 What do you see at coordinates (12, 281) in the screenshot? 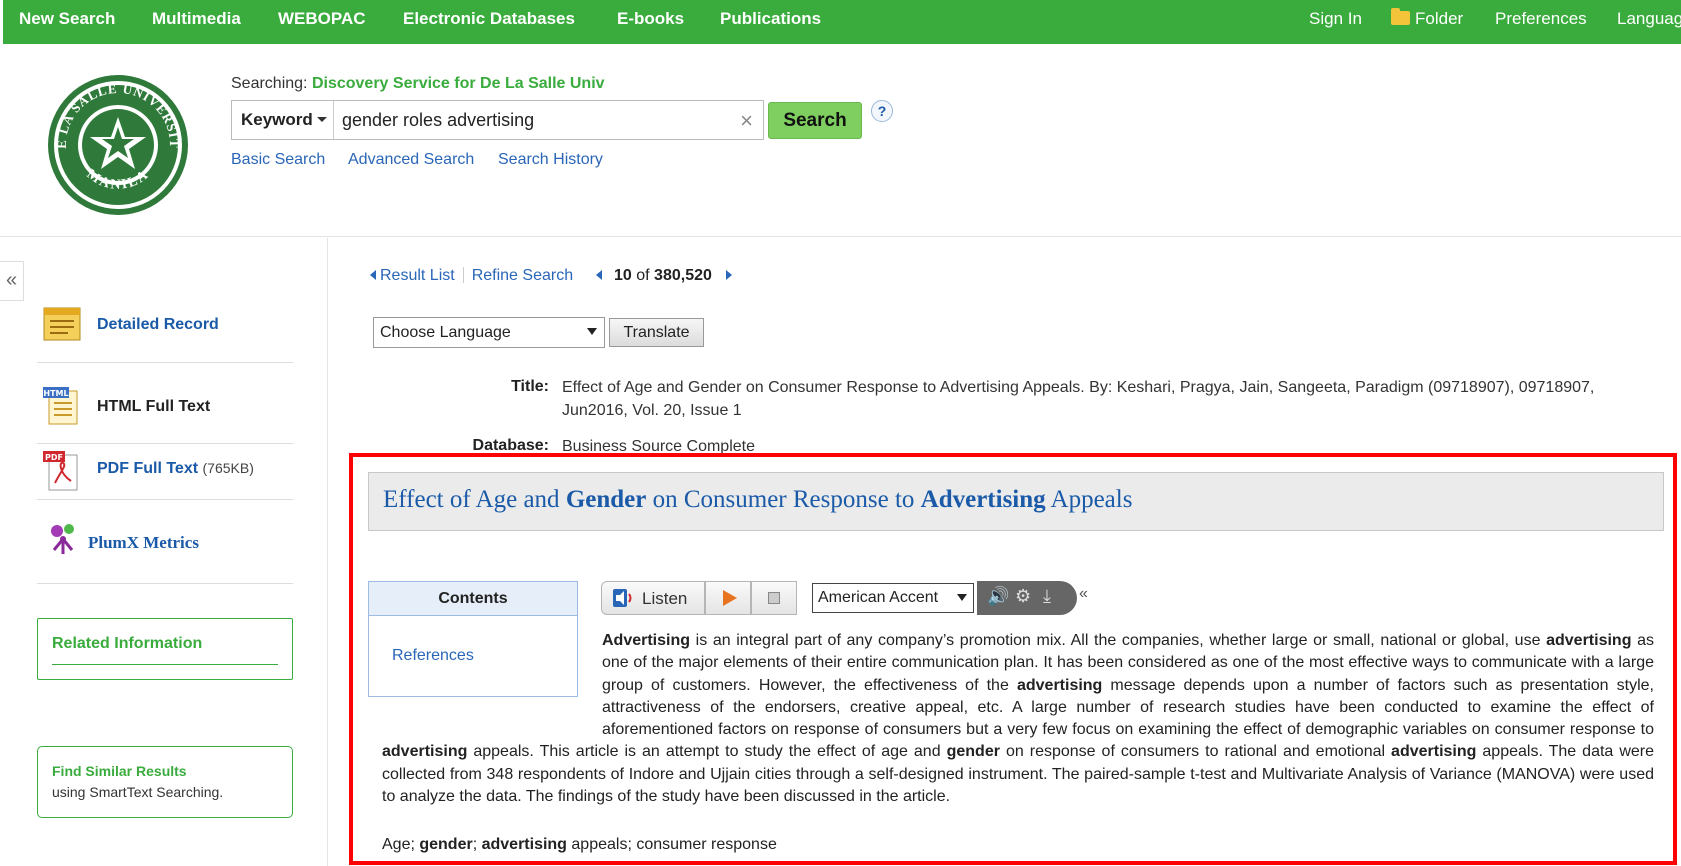
I see `collapse-sidebar-button: «` at bounding box center [12, 281].